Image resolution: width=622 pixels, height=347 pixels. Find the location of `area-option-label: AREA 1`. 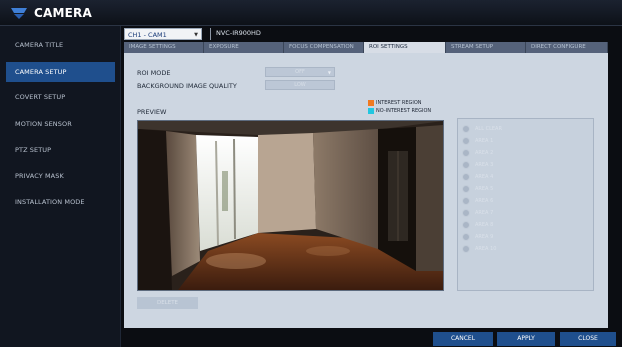

area-option-label: AREA 1 is located at coordinates (484, 141).